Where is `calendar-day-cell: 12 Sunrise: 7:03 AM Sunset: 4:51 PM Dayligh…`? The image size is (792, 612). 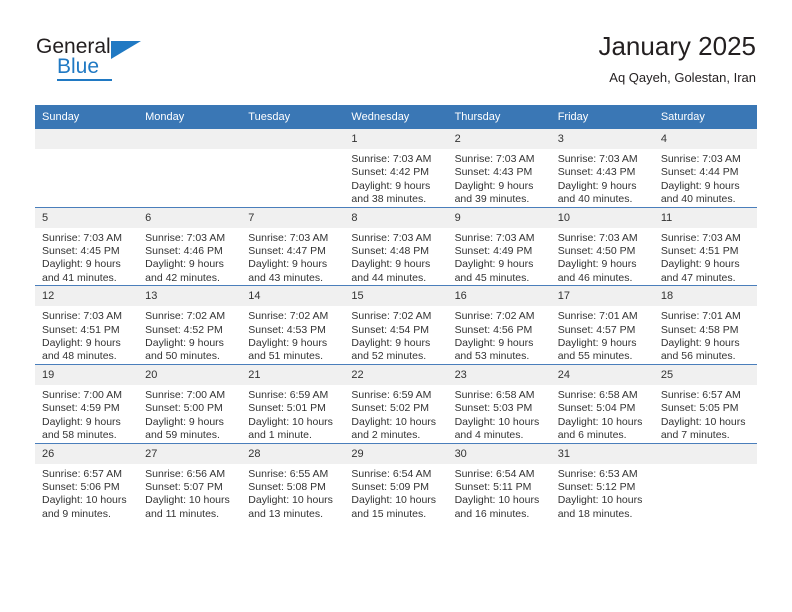
calendar-day-cell: 12 Sunrise: 7:03 AM Sunset: 4:51 PM Dayligh… is located at coordinates (87, 325).